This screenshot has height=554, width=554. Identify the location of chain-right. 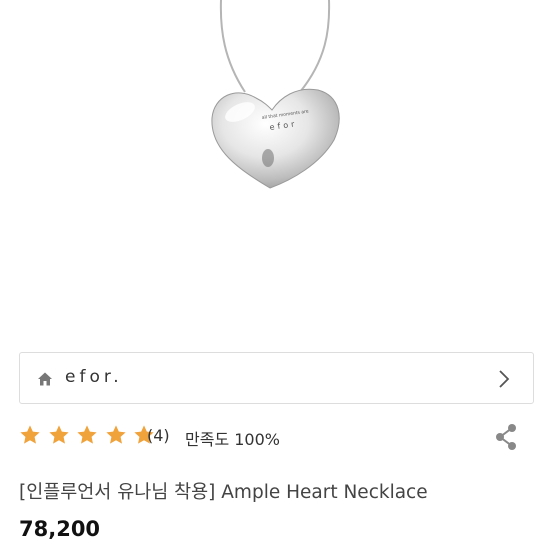
(315, 46).